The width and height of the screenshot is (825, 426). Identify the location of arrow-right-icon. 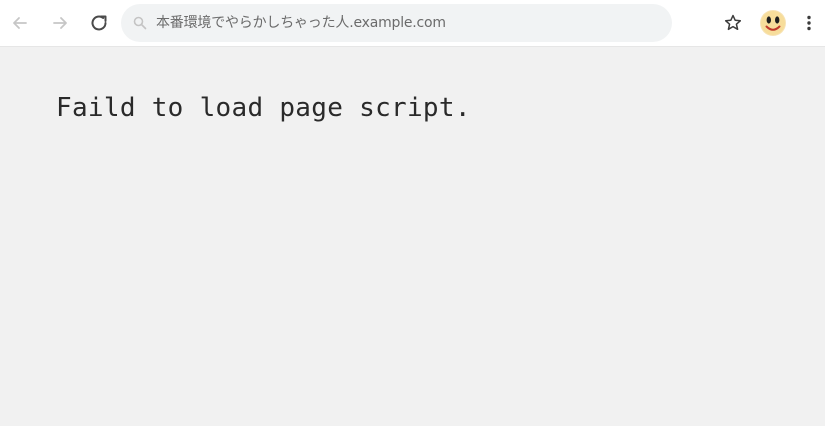
(60, 23).